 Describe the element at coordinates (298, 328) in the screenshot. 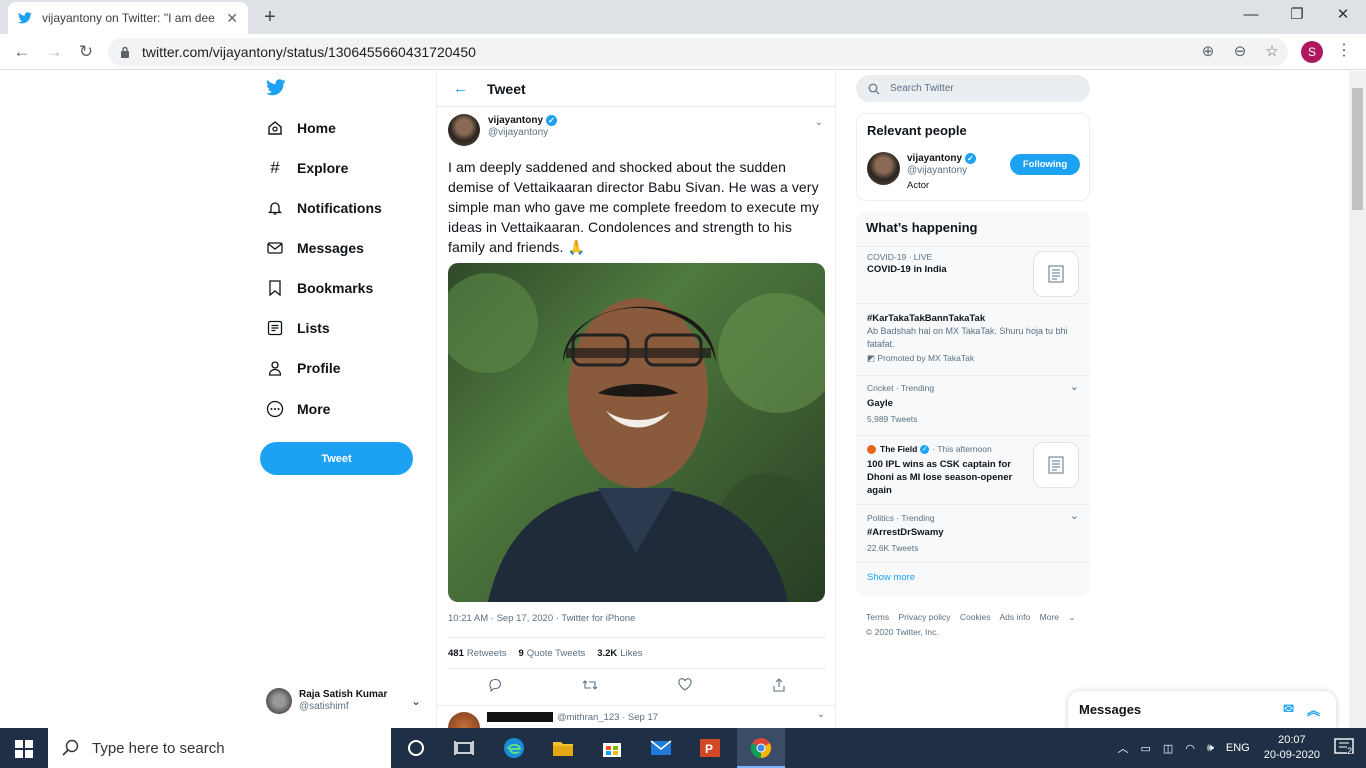

I see `sidebar-item-lists: Lists` at that location.